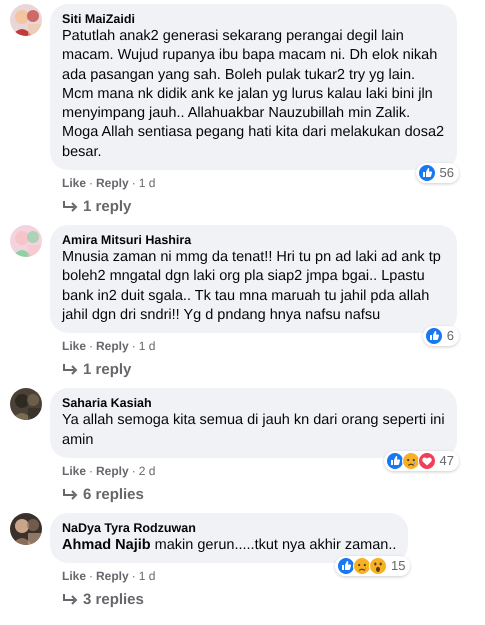 Image resolution: width=485 pixels, height=625 pixels. Describe the element at coordinates (421, 460) in the screenshot. I see `reactions-badge: 47` at that location.